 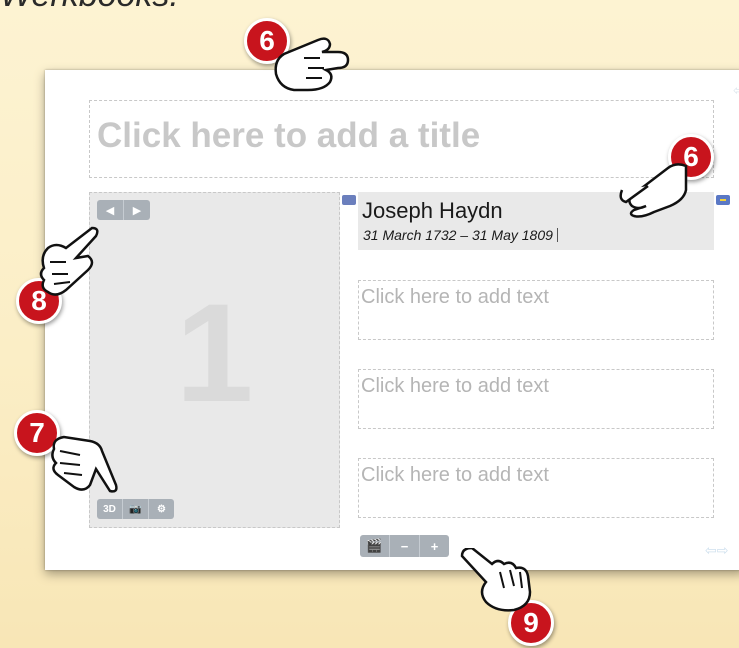 I want to click on minimize-icon, so click(x=723, y=200).